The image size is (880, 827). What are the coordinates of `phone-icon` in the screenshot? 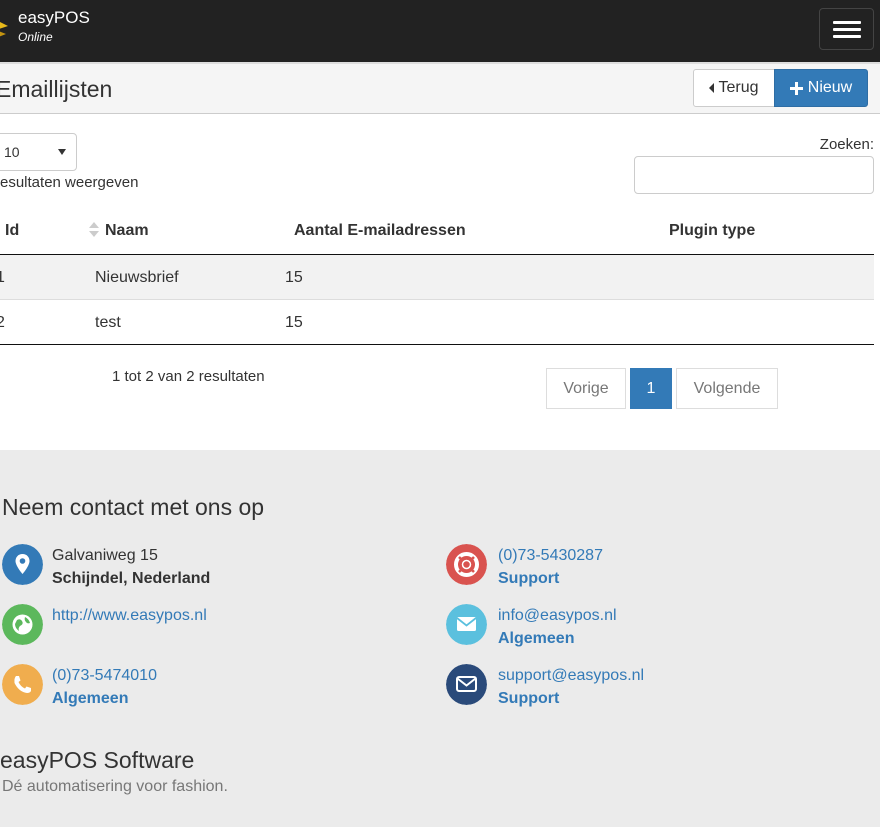 It's located at (22, 684).